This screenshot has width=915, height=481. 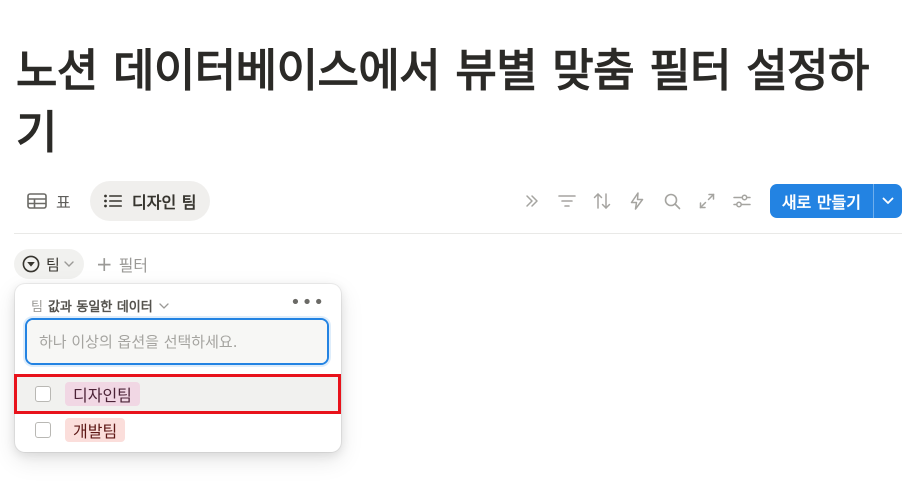 I want to click on select-property-icon, so click(x=31, y=264).